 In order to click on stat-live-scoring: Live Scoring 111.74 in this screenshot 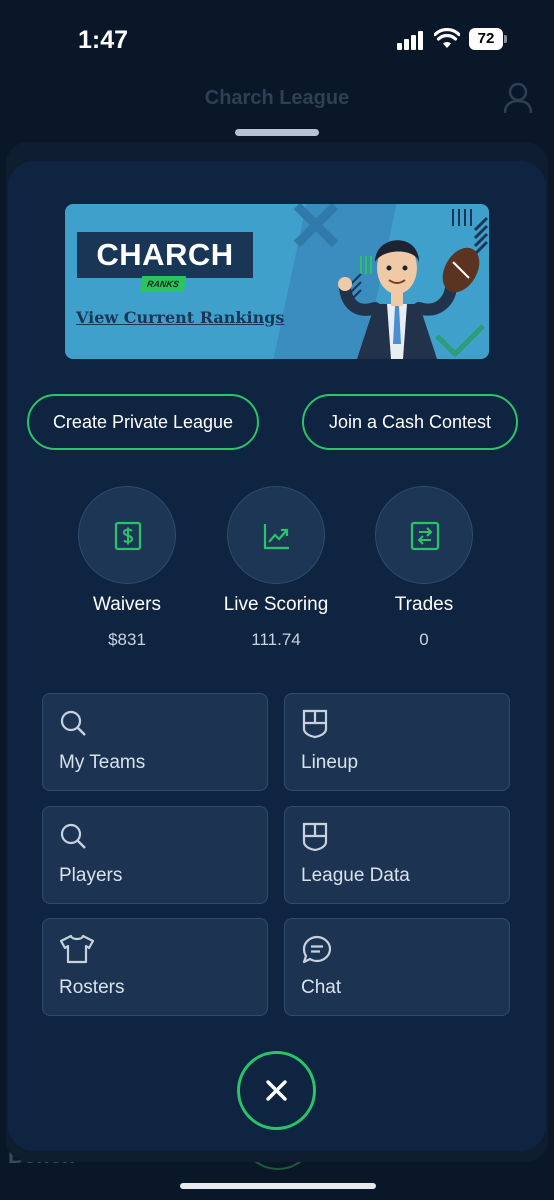, I will do `click(276, 568)`.